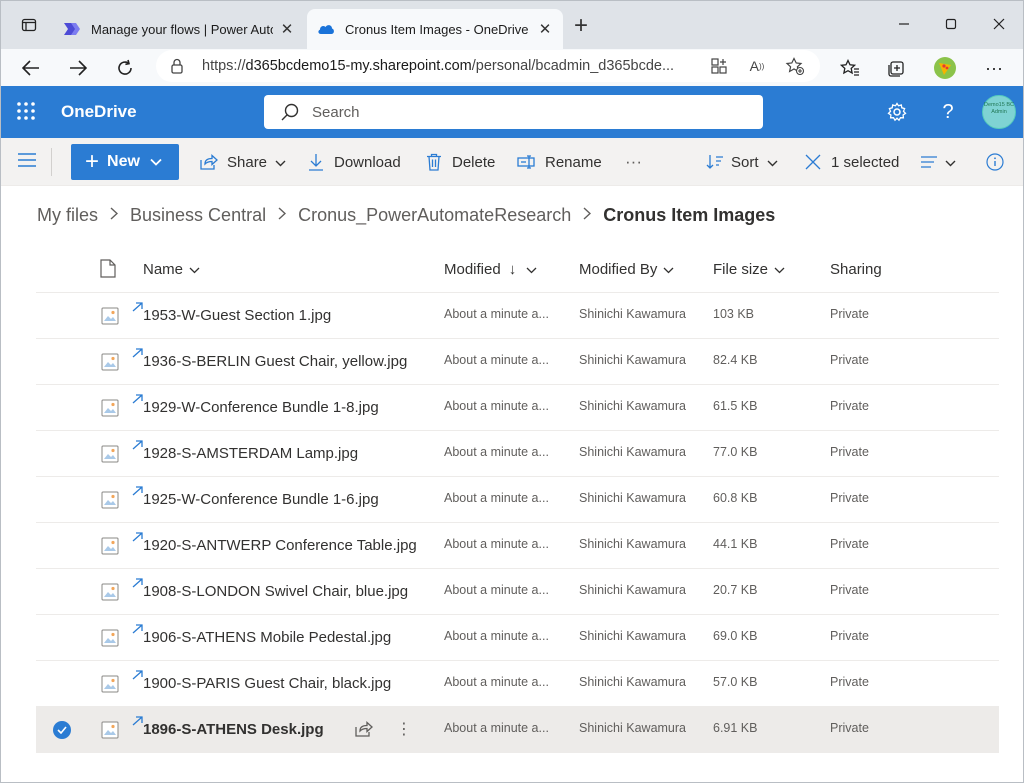 The width and height of the screenshot is (1024, 783). Describe the element at coordinates (719, 66) in the screenshot. I see `app-available-icon` at that location.